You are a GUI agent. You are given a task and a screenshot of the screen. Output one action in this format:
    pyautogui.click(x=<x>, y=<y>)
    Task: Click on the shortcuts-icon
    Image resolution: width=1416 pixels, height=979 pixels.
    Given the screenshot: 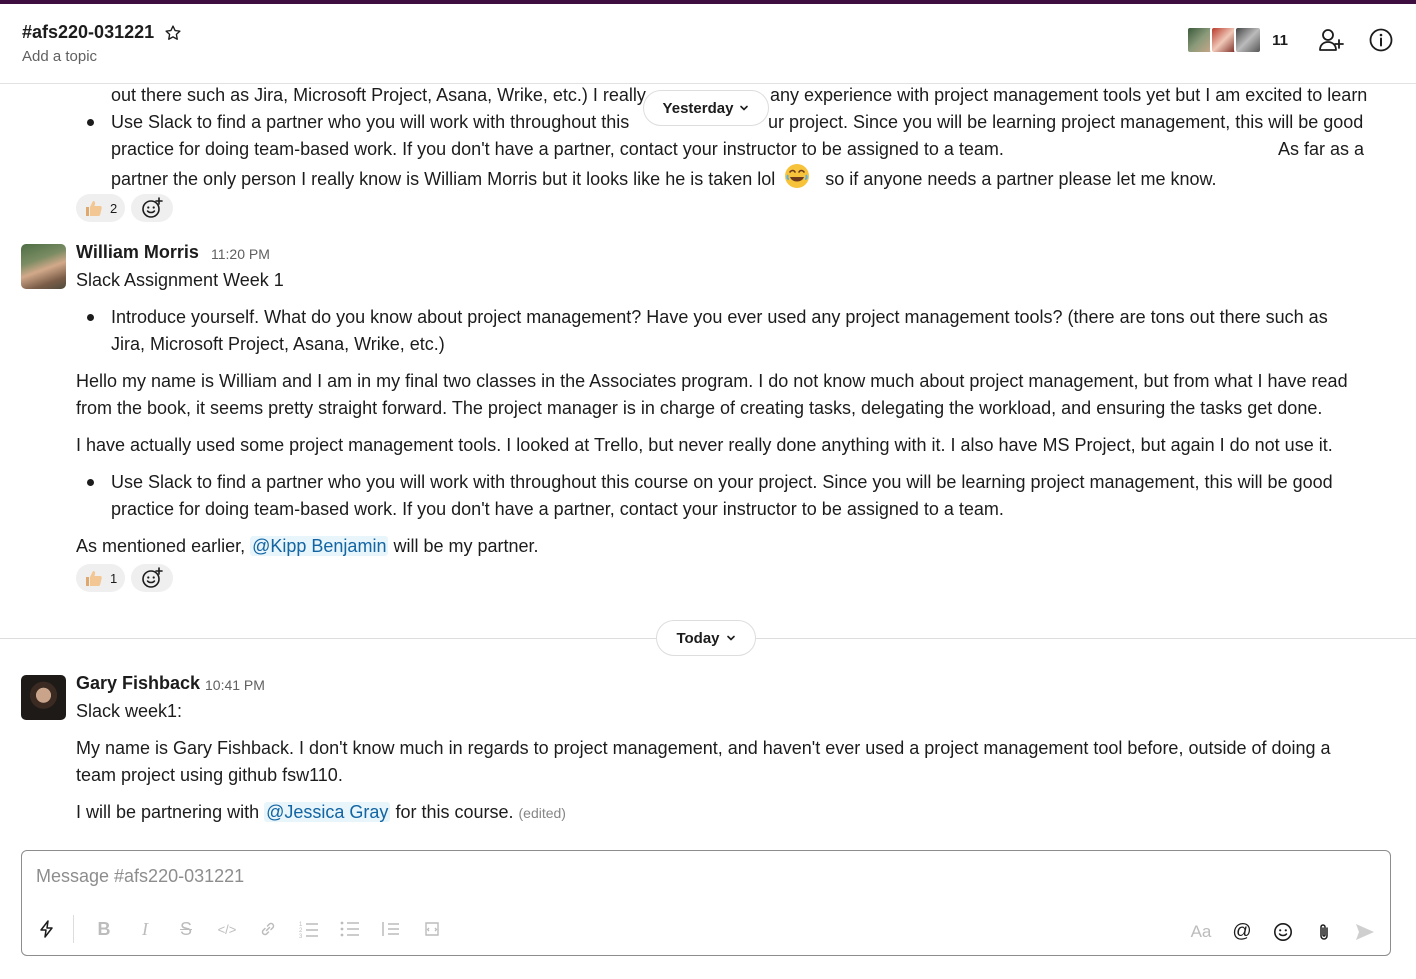 What is the action you would take?
    pyautogui.click(x=47, y=929)
    